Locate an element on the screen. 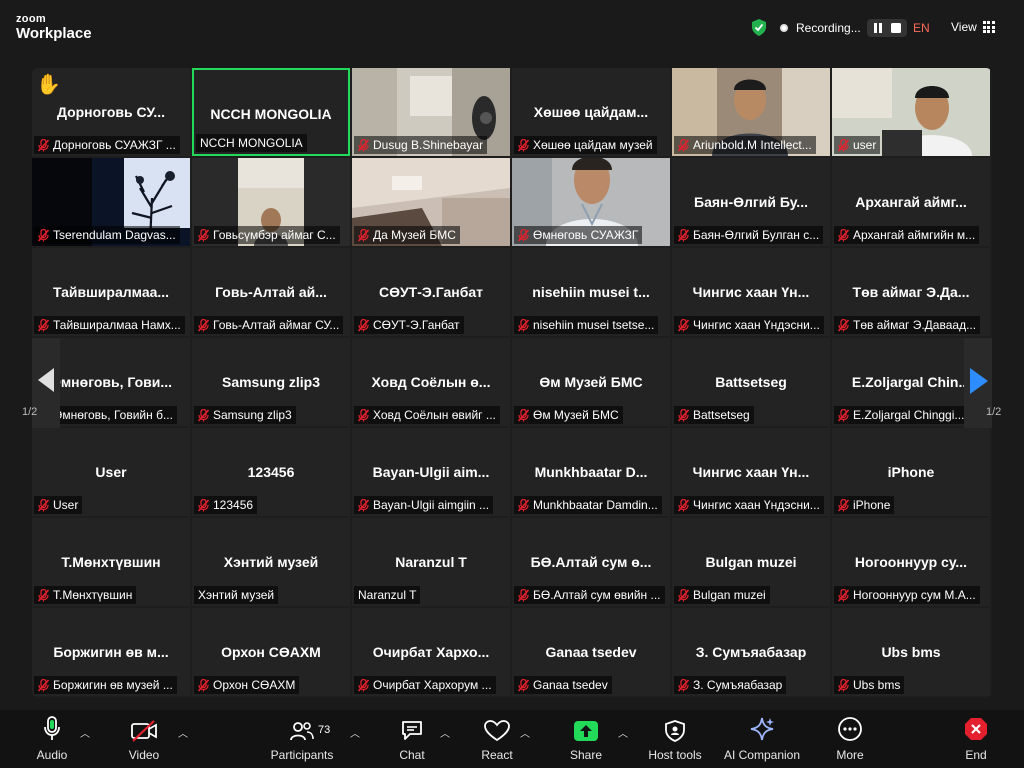 Image resolution: width=1024 pixels, height=768 pixels. share-button: Share is located at coordinates (586, 739).